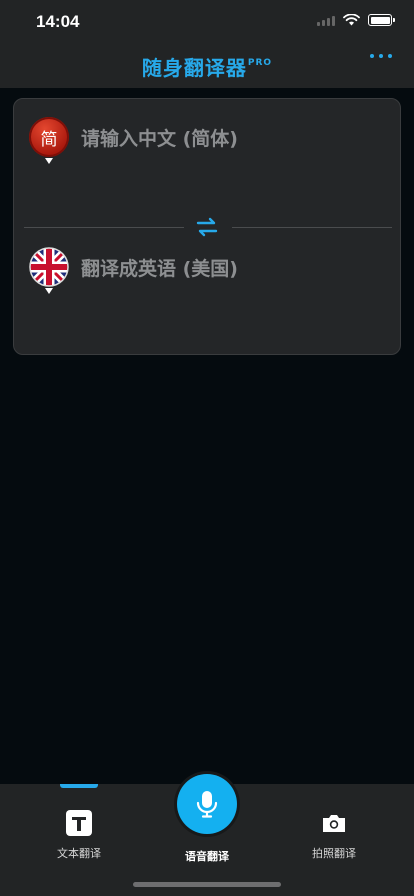 This screenshot has width=414, height=896. Describe the element at coordinates (207, 856) in the screenshot. I see `tab-voice-label: 语音翻译` at that location.